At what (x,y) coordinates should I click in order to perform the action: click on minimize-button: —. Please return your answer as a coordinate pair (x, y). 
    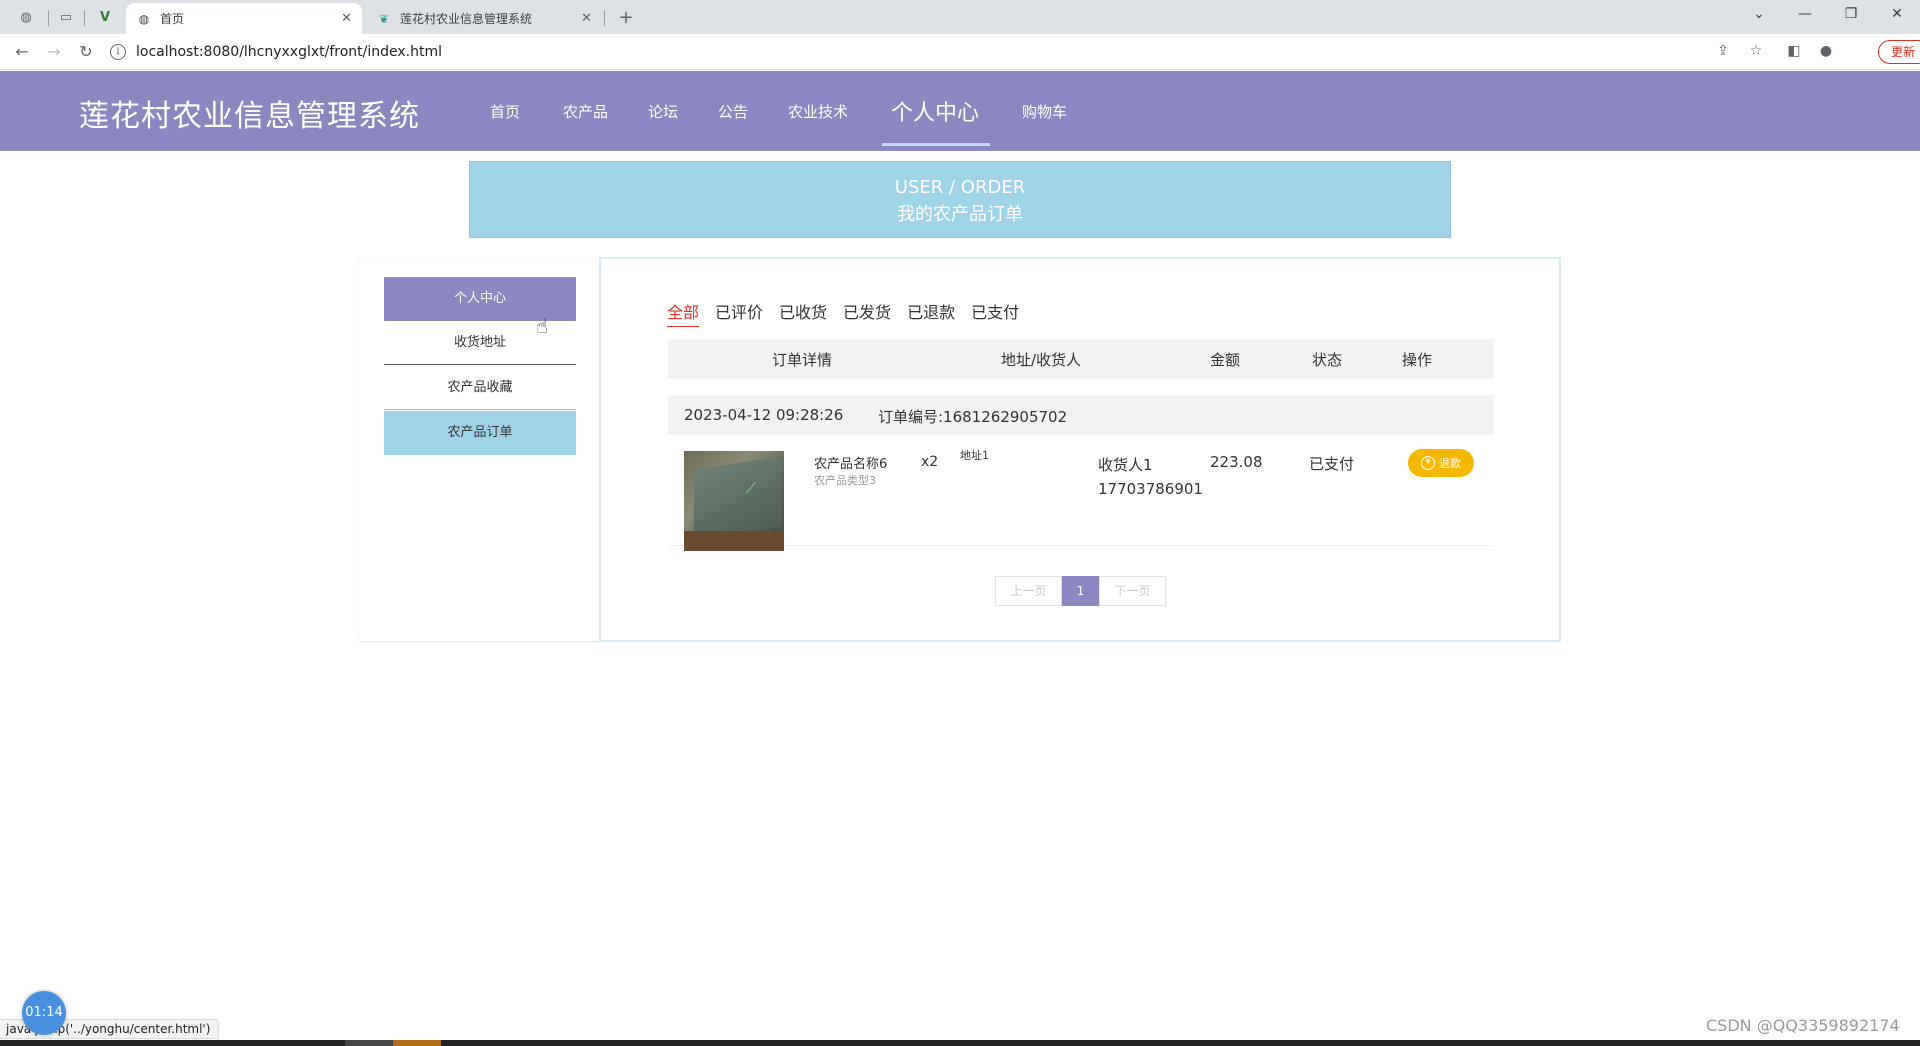
    Looking at the image, I should click on (1805, 14).